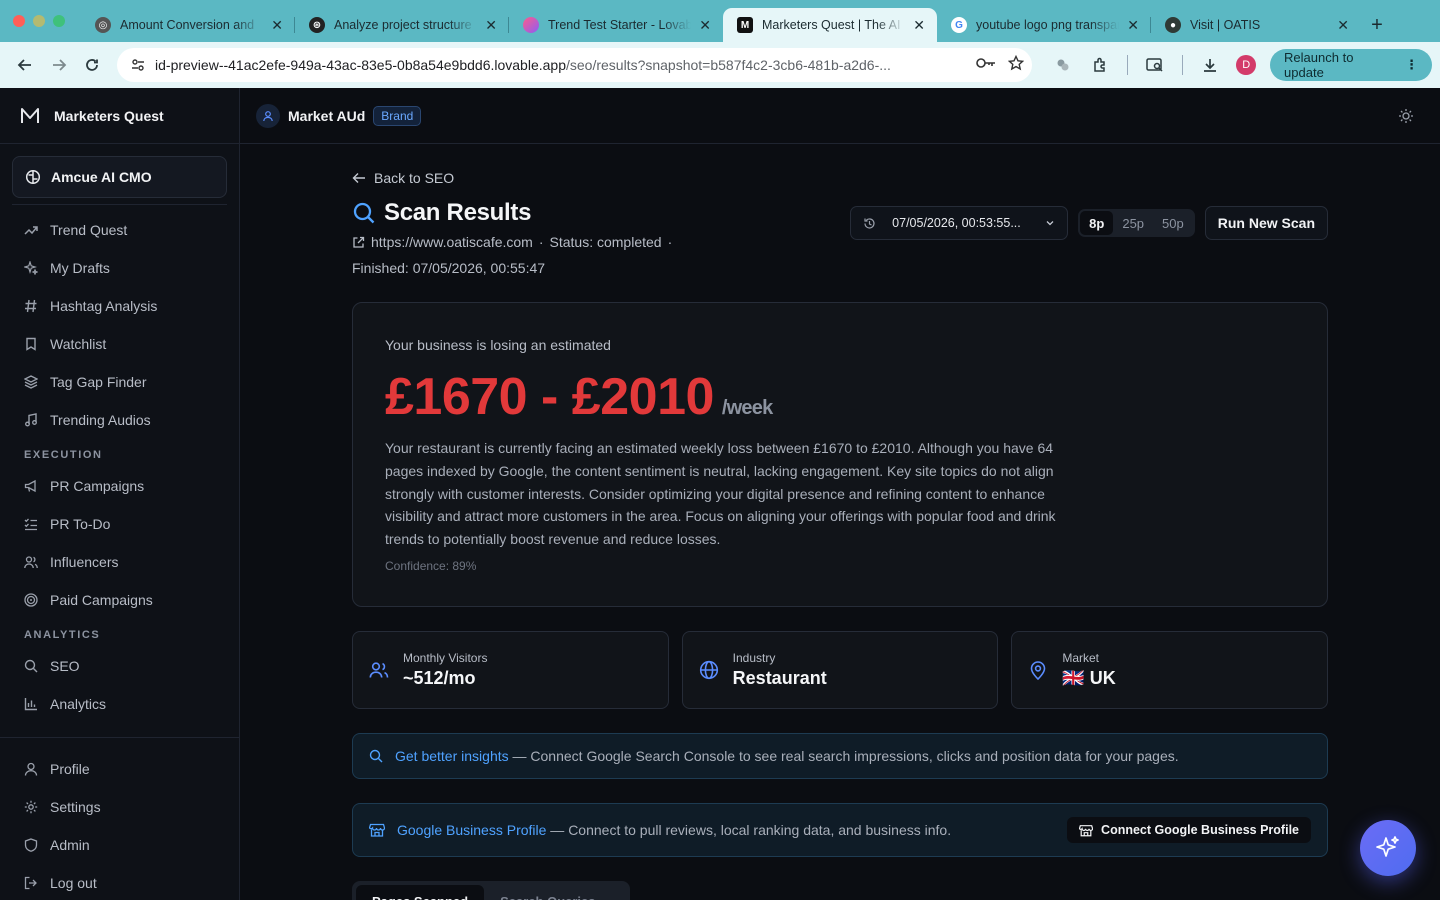 The width and height of the screenshot is (1440, 900). What do you see at coordinates (449, 268) in the screenshot?
I see `scan-finished-time: Finished: 07/05/2026, 00:55:47` at bounding box center [449, 268].